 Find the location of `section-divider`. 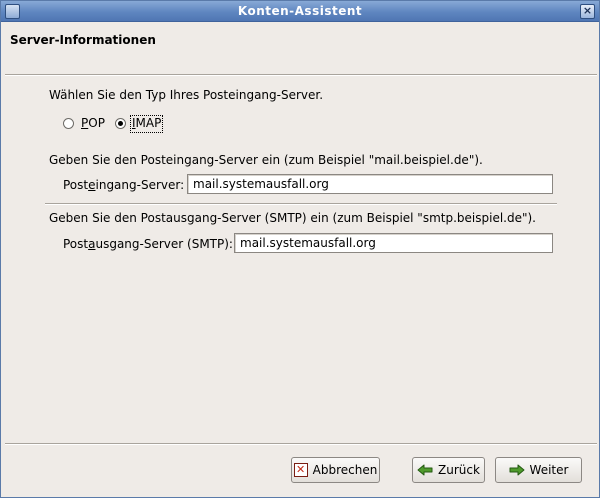

section-divider is located at coordinates (301, 204).